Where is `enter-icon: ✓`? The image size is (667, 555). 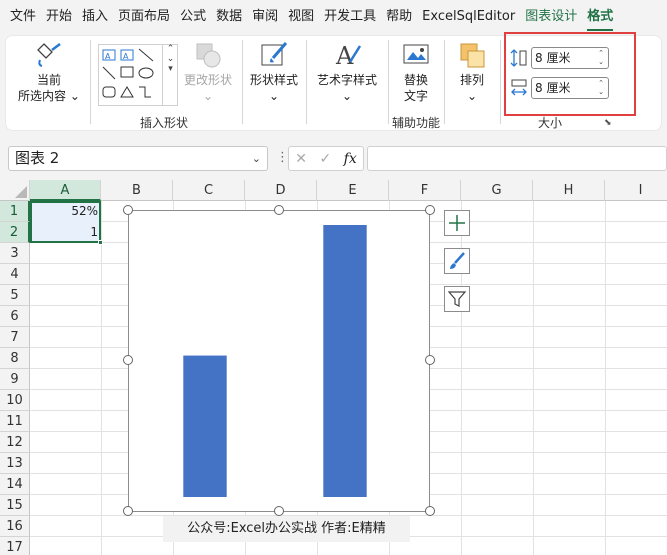 enter-icon: ✓ is located at coordinates (325, 159).